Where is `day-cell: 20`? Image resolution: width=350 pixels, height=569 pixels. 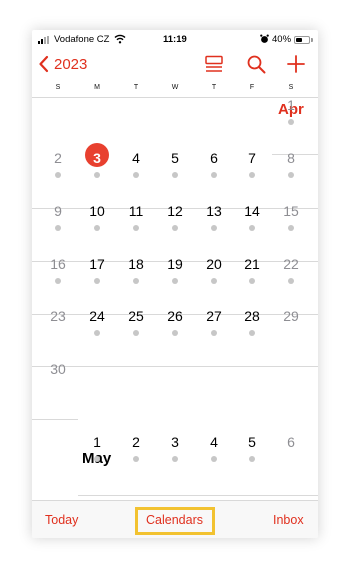
day-cell: 20 is located at coordinates (214, 276).